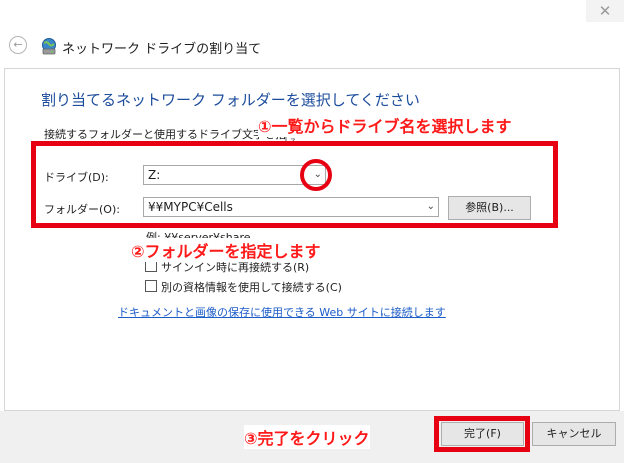  Describe the element at coordinates (162, 49) in the screenshot. I see `wizard-title: ネットワーク ドライブの割り当て` at that location.